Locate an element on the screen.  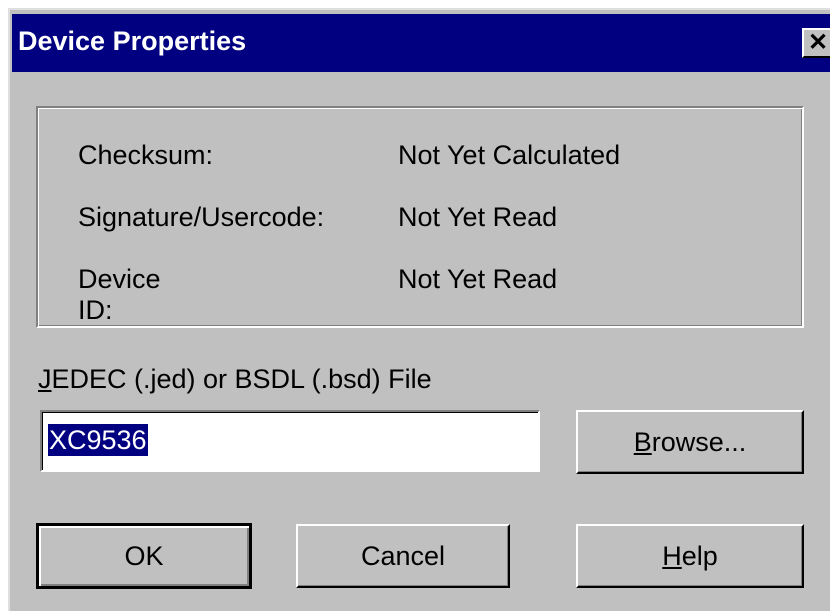
title-bar: Device Properties ✕ is located at coordinates (421, 43).